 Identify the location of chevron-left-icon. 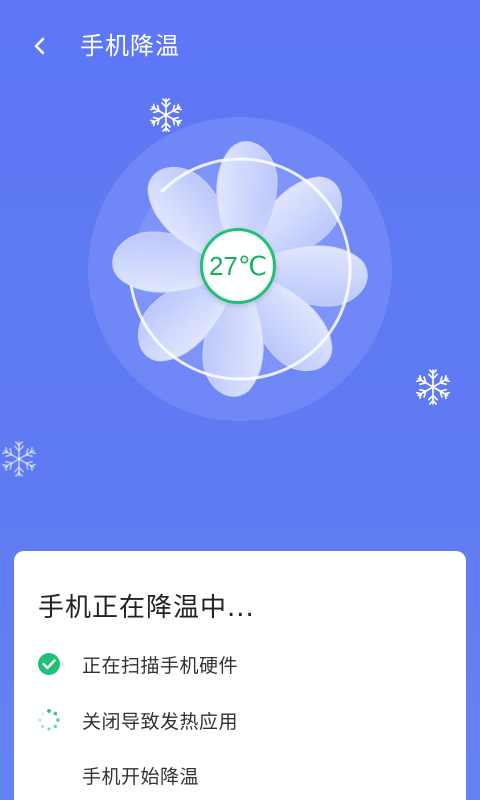
(39, 46).